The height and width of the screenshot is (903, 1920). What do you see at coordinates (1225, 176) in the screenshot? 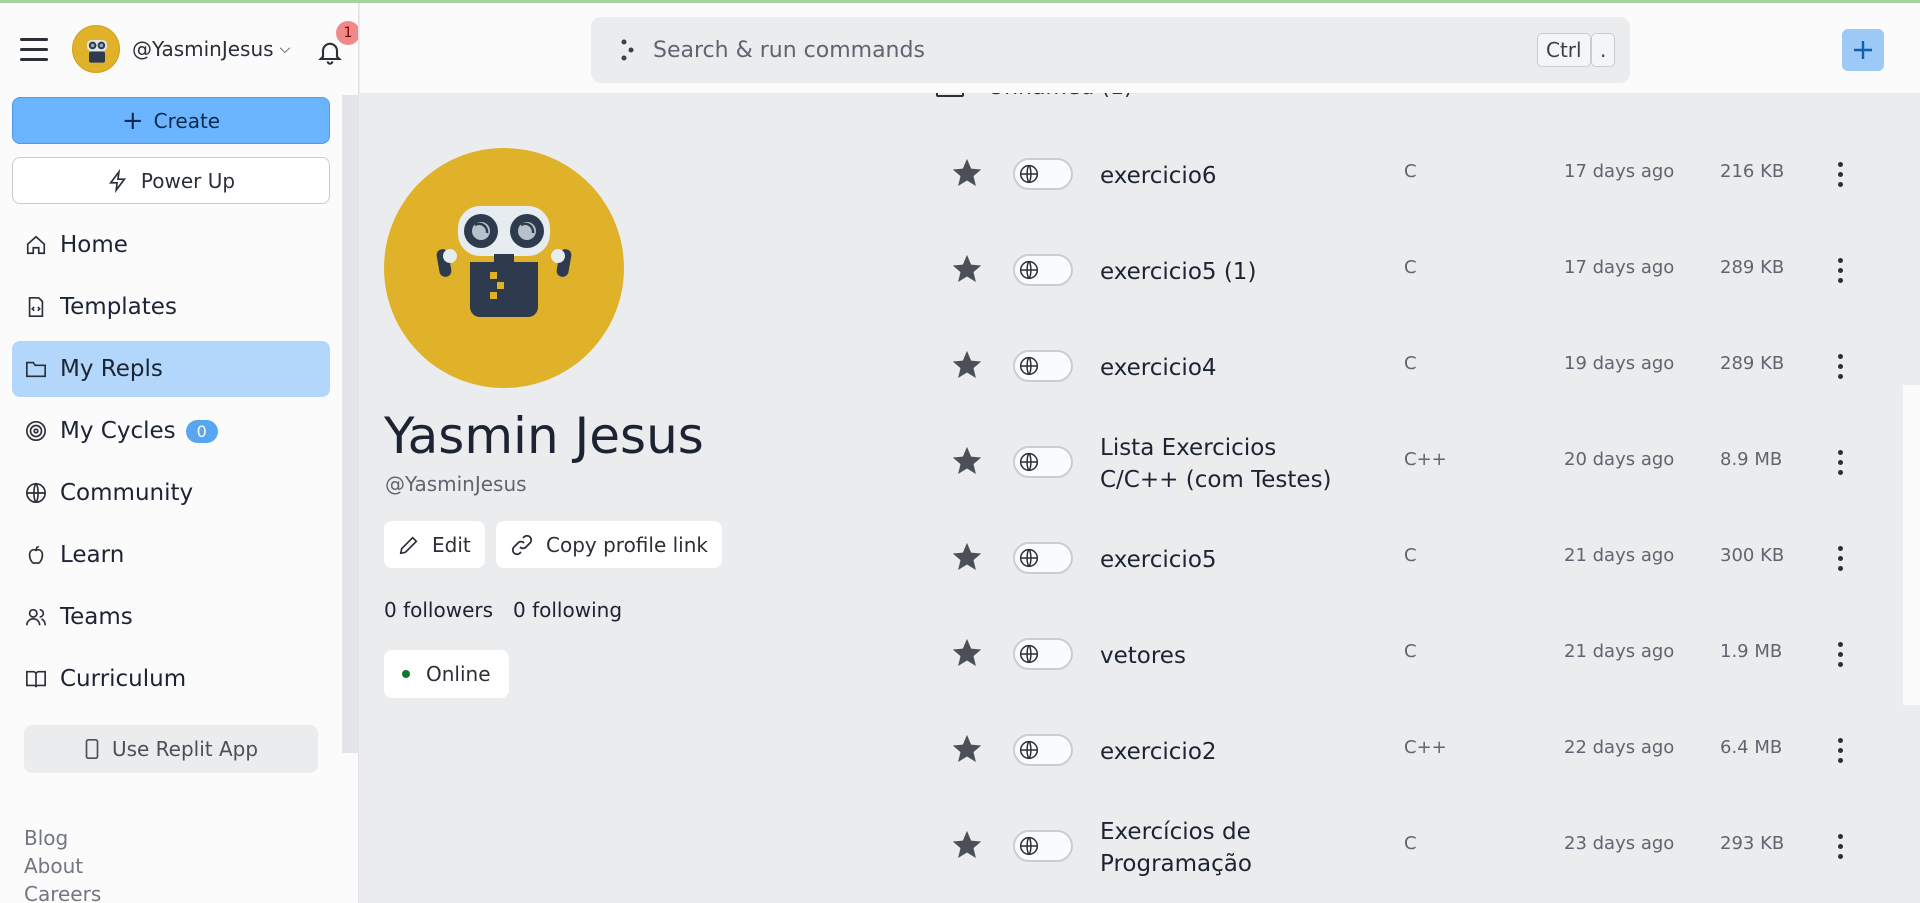
I see `repl-title: exercicio6` at bounding box center [1225, 176].